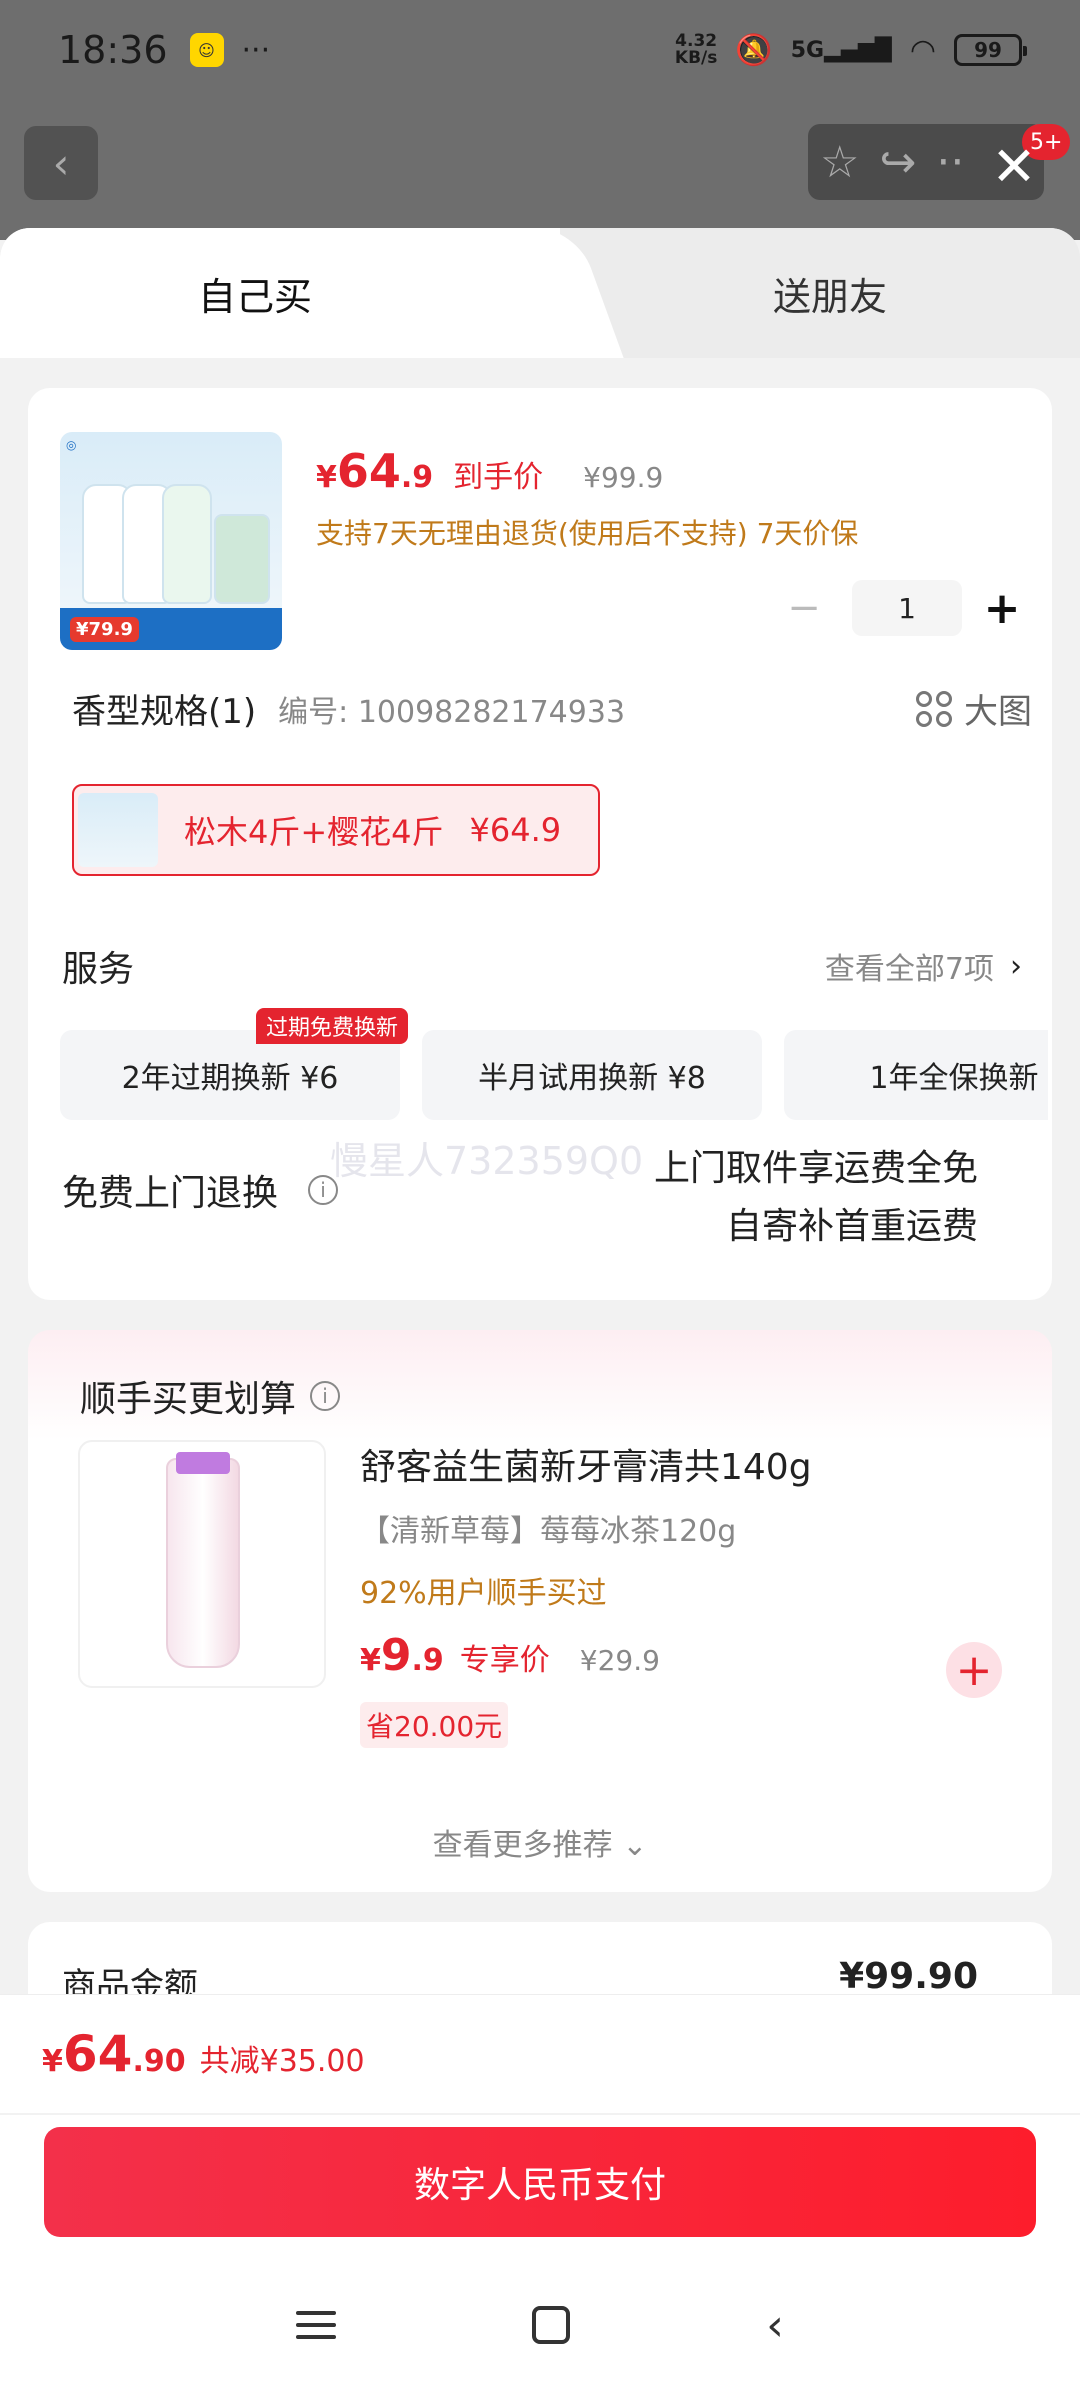  I want to click on status-time: 18:36, so click(113, 50).